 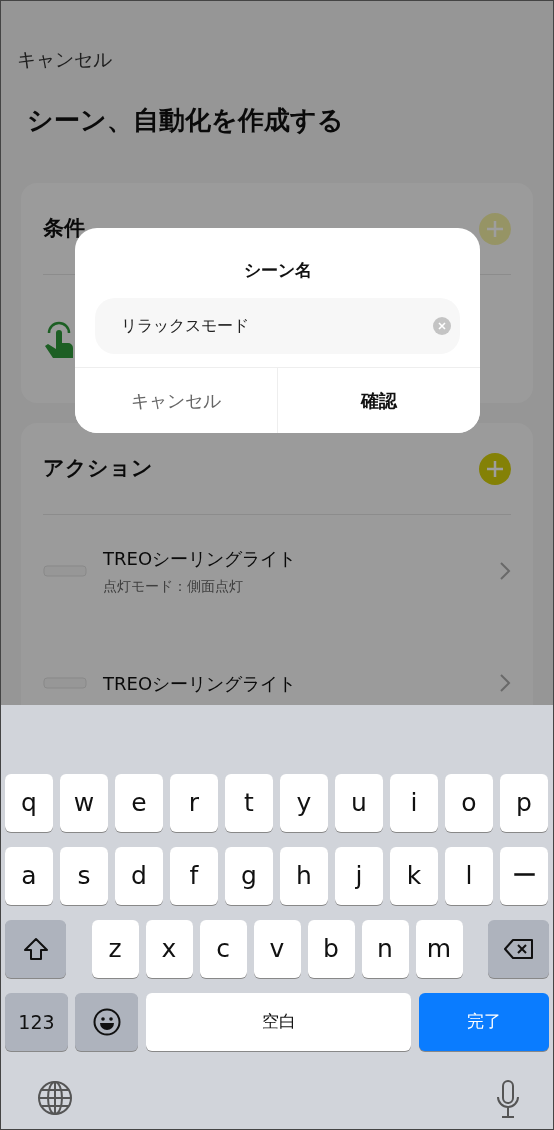 What do you see at coordinates (84, 876) in the screenshot?
I see `key: s` at bounding box center [84, 876].